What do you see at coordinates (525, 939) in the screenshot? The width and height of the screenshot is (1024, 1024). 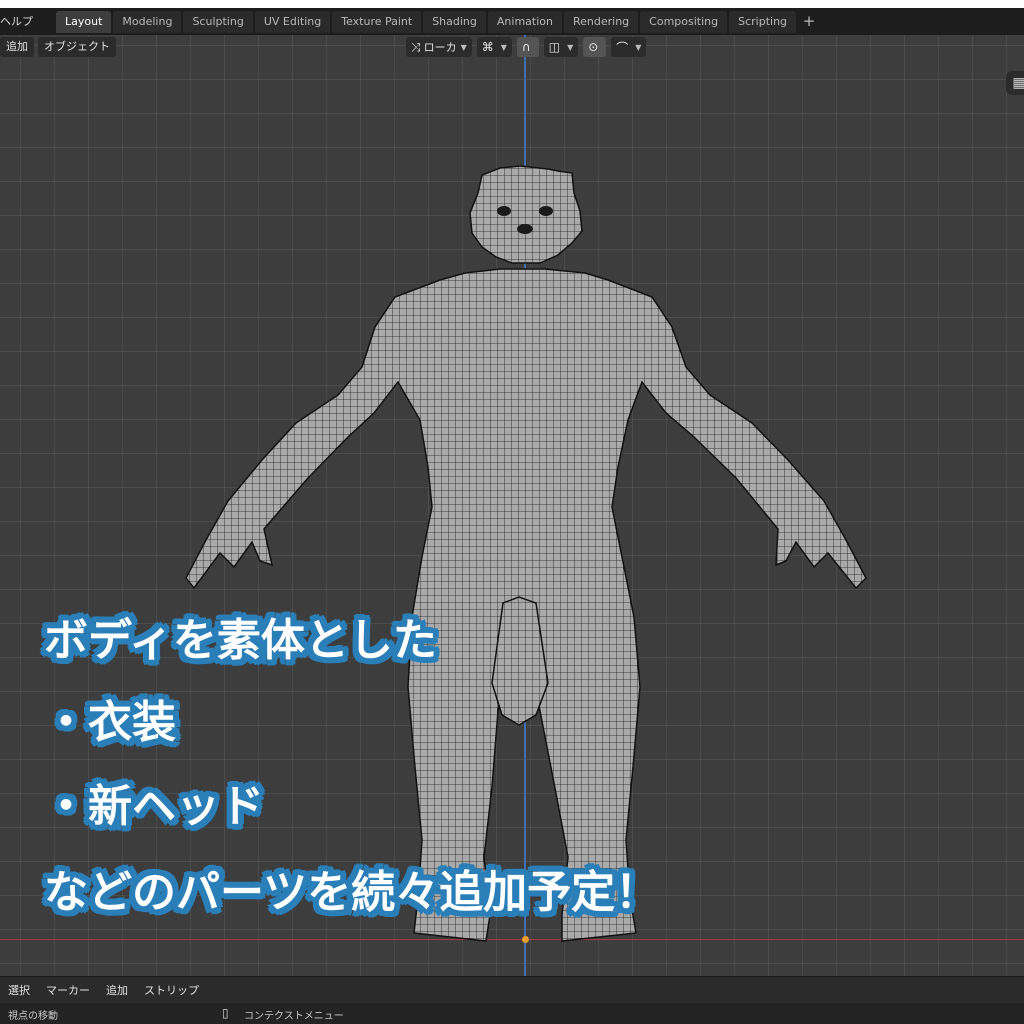 I see `object-origin-dot` at bounding box center [525, 939].